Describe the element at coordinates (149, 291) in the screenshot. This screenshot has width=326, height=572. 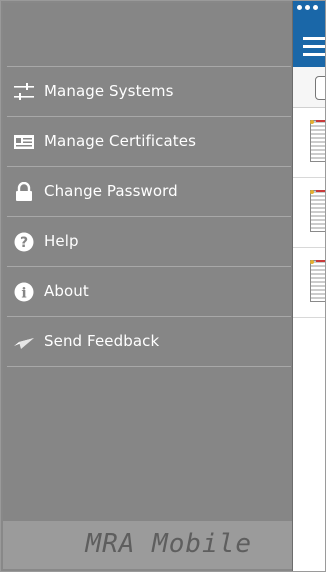
I see `menu-item-about: i About` at that location.